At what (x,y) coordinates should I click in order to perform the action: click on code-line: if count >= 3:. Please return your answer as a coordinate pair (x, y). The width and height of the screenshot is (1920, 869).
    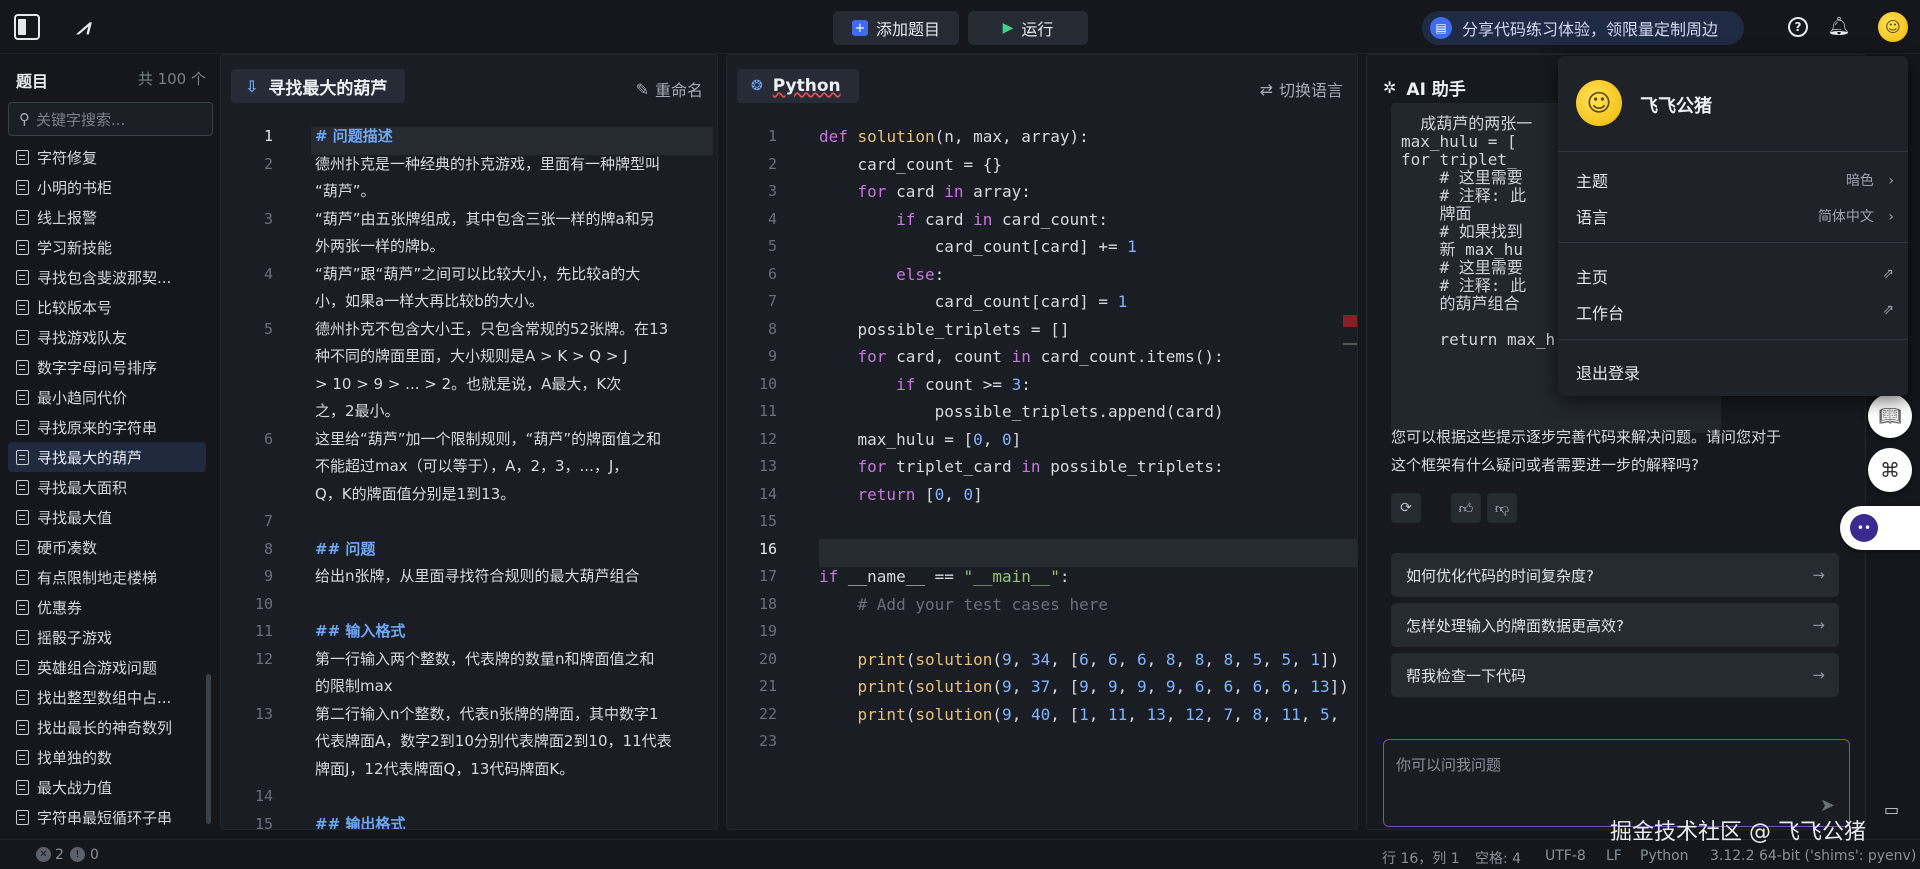
    Looking at the image, I should click on (925, 384).